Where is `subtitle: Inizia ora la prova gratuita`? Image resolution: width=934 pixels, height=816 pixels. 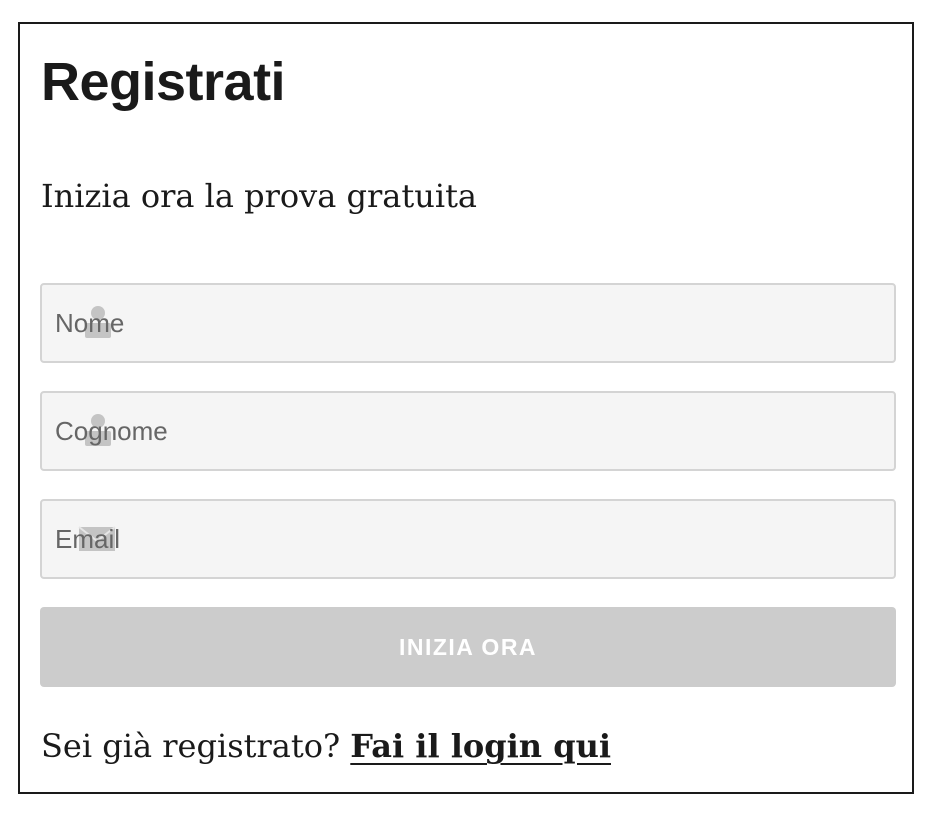 subtitle: Inizia ora la prova gratuita is located at coordinates (259, 196).